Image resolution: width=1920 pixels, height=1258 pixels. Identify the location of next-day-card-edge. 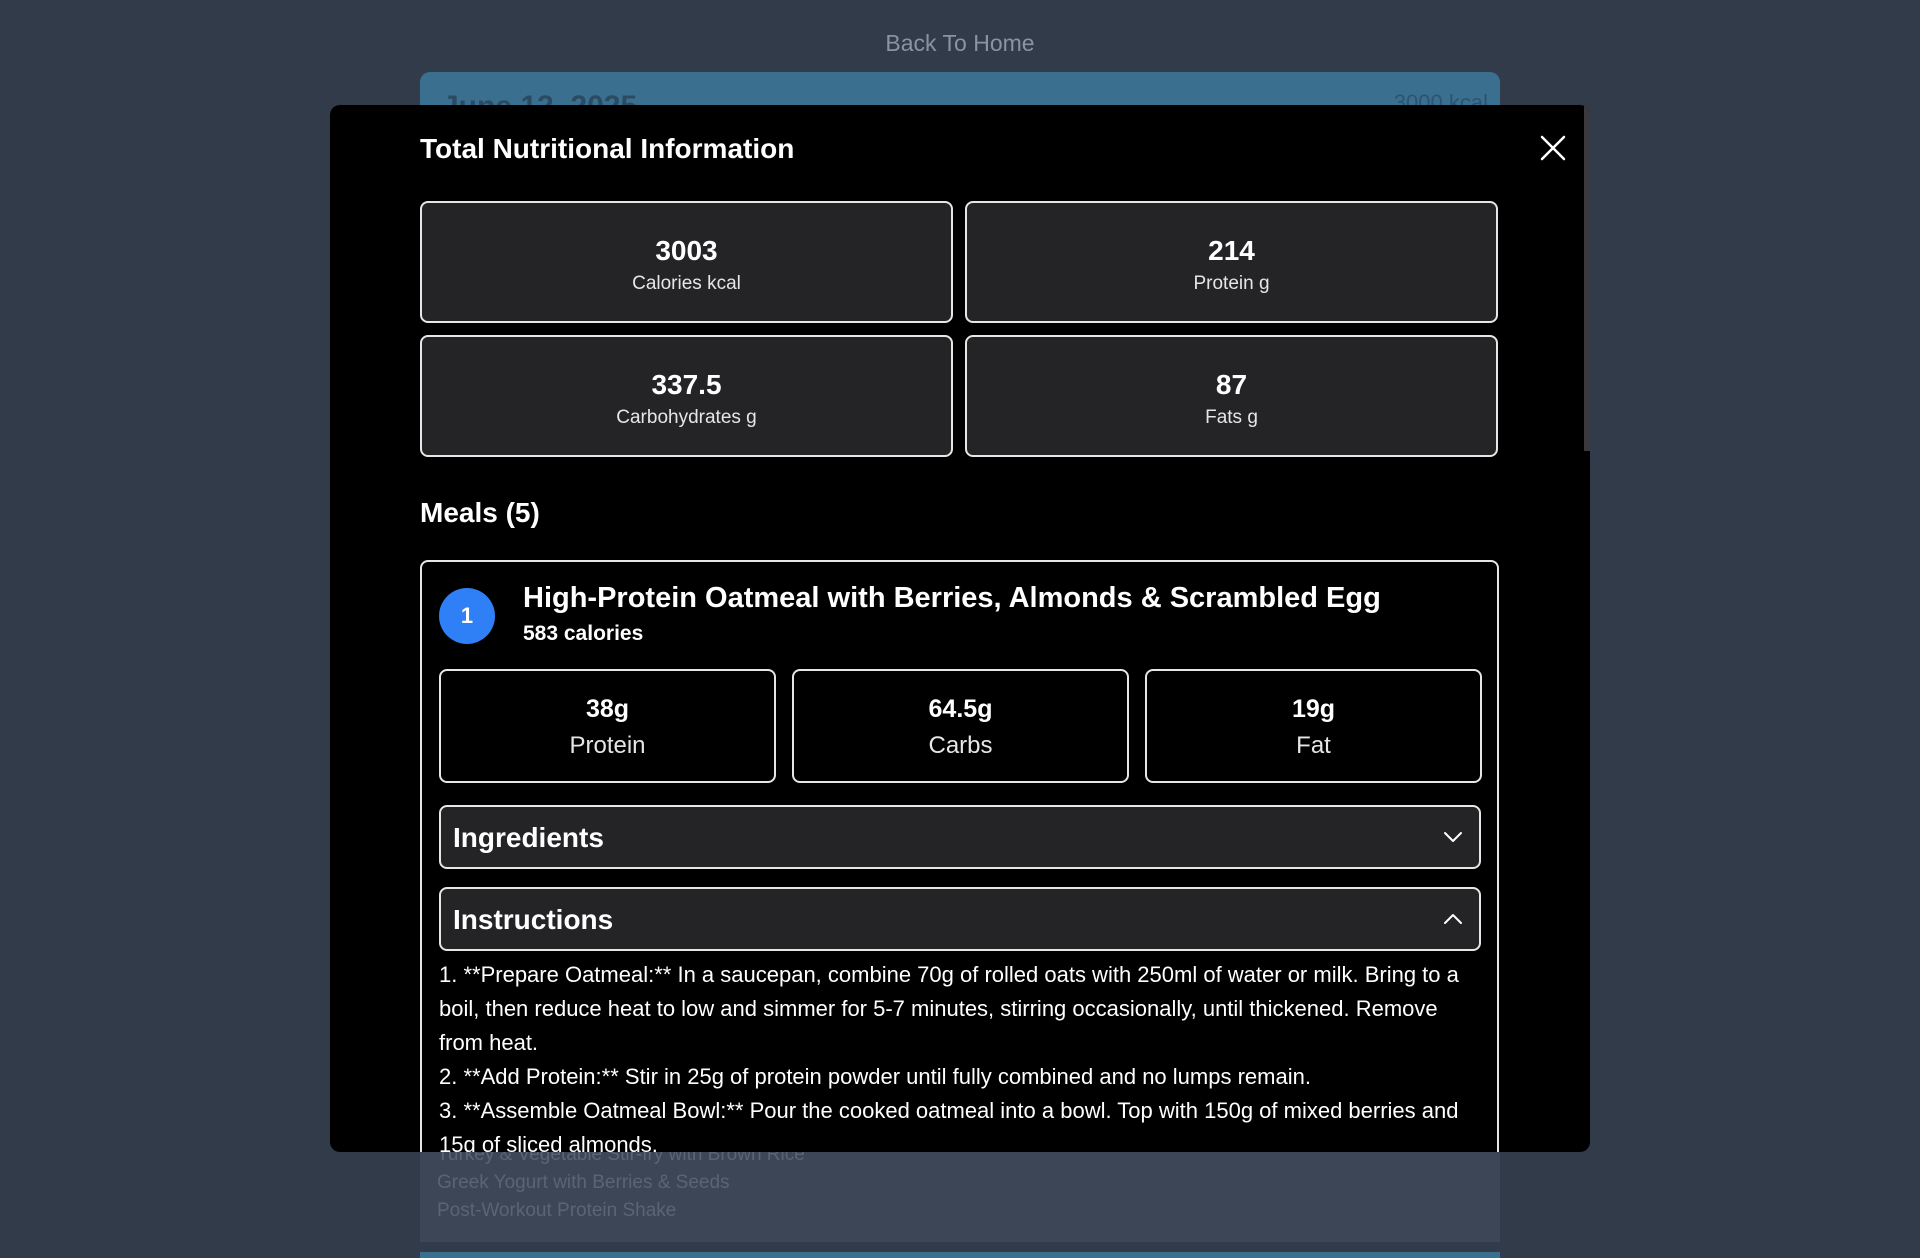
(960, 1255).